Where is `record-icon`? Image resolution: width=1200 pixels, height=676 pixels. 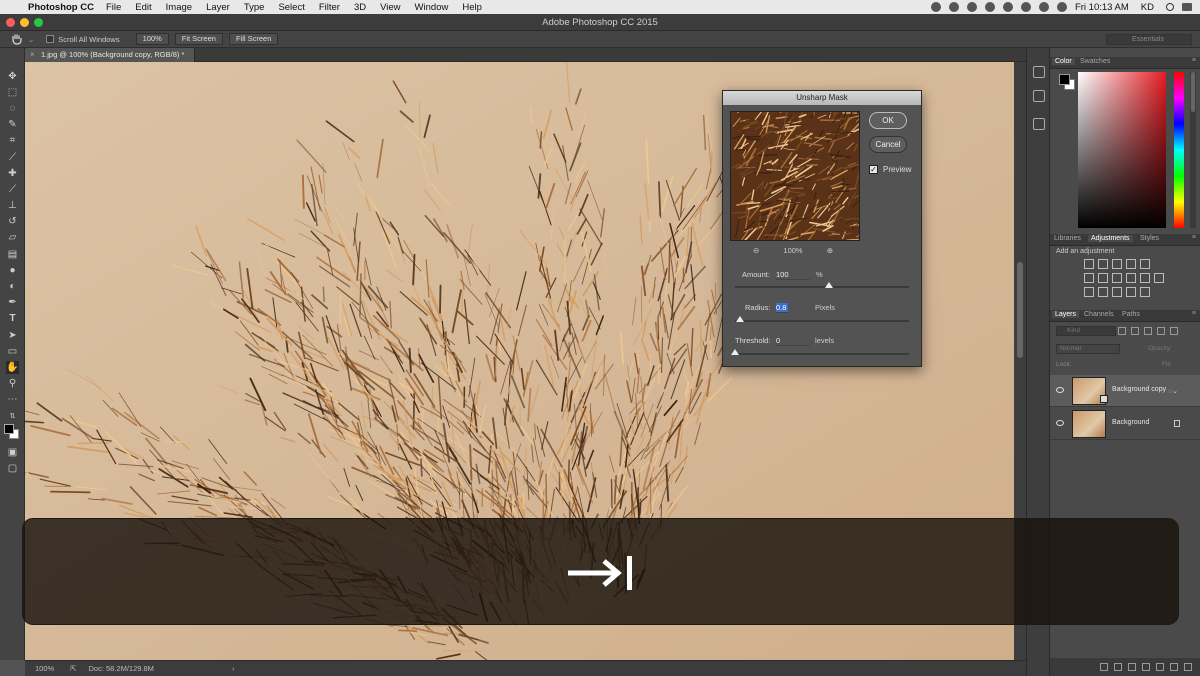 record-icon is located at coordinates (971, 7).